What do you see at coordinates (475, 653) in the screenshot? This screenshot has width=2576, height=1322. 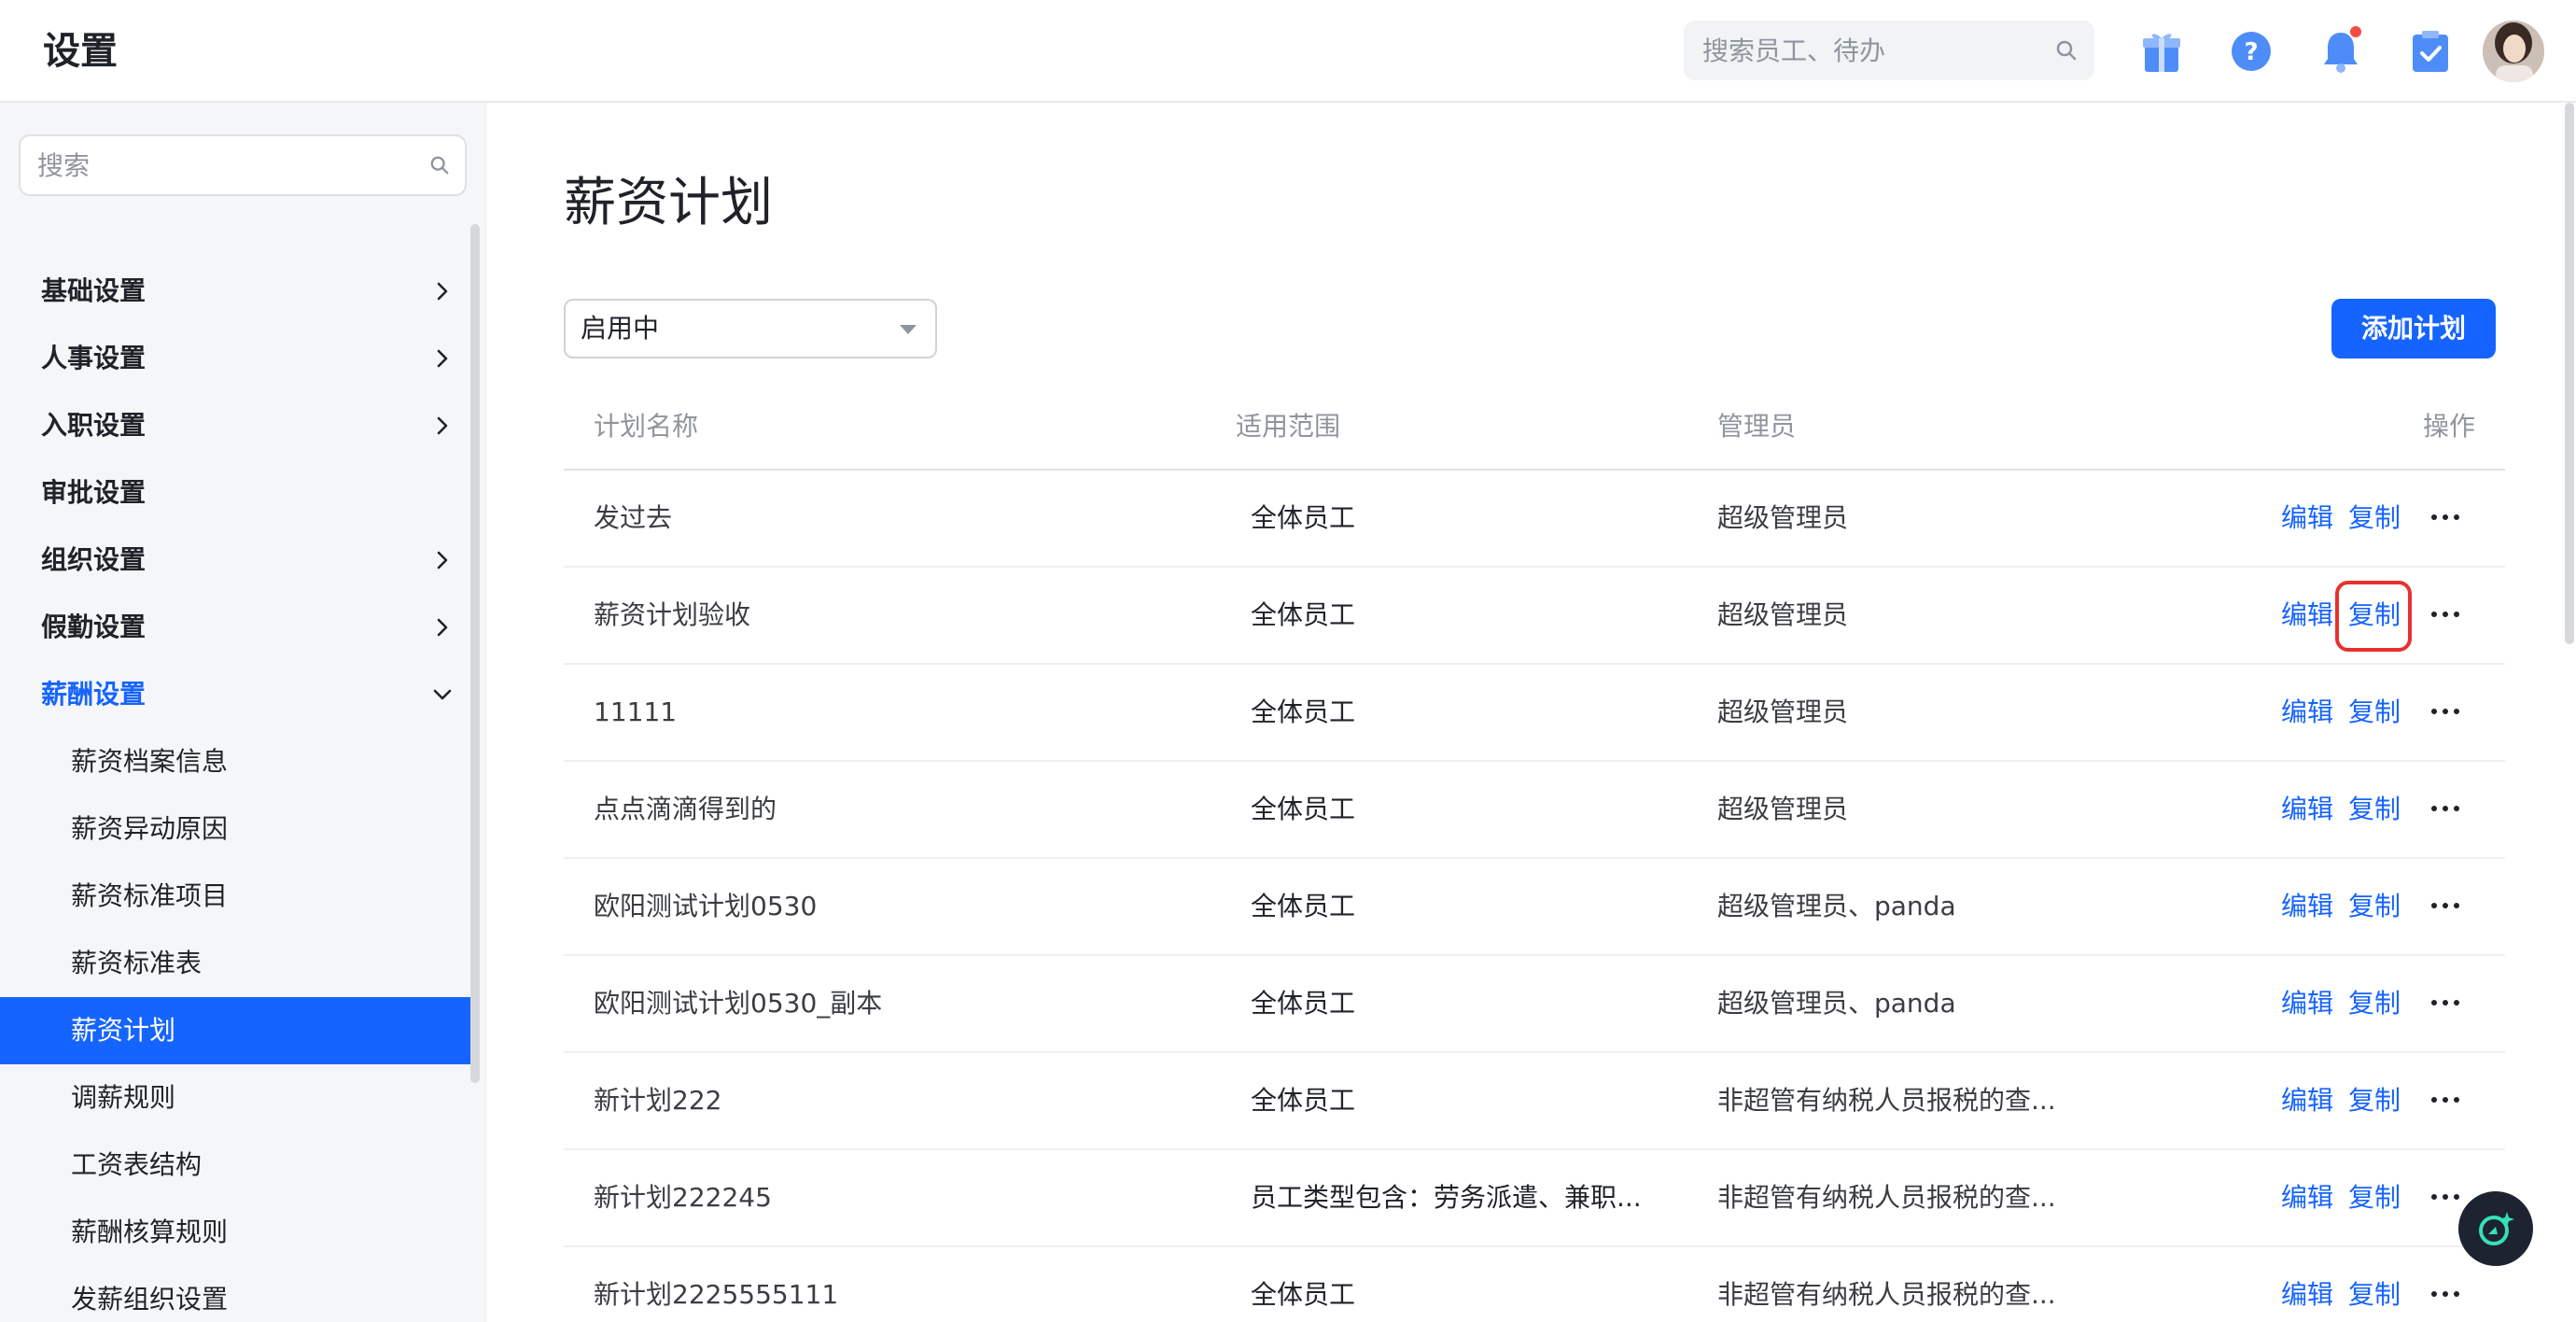 I see `sidebar-scrollbar` at bounding box center [475, 653].